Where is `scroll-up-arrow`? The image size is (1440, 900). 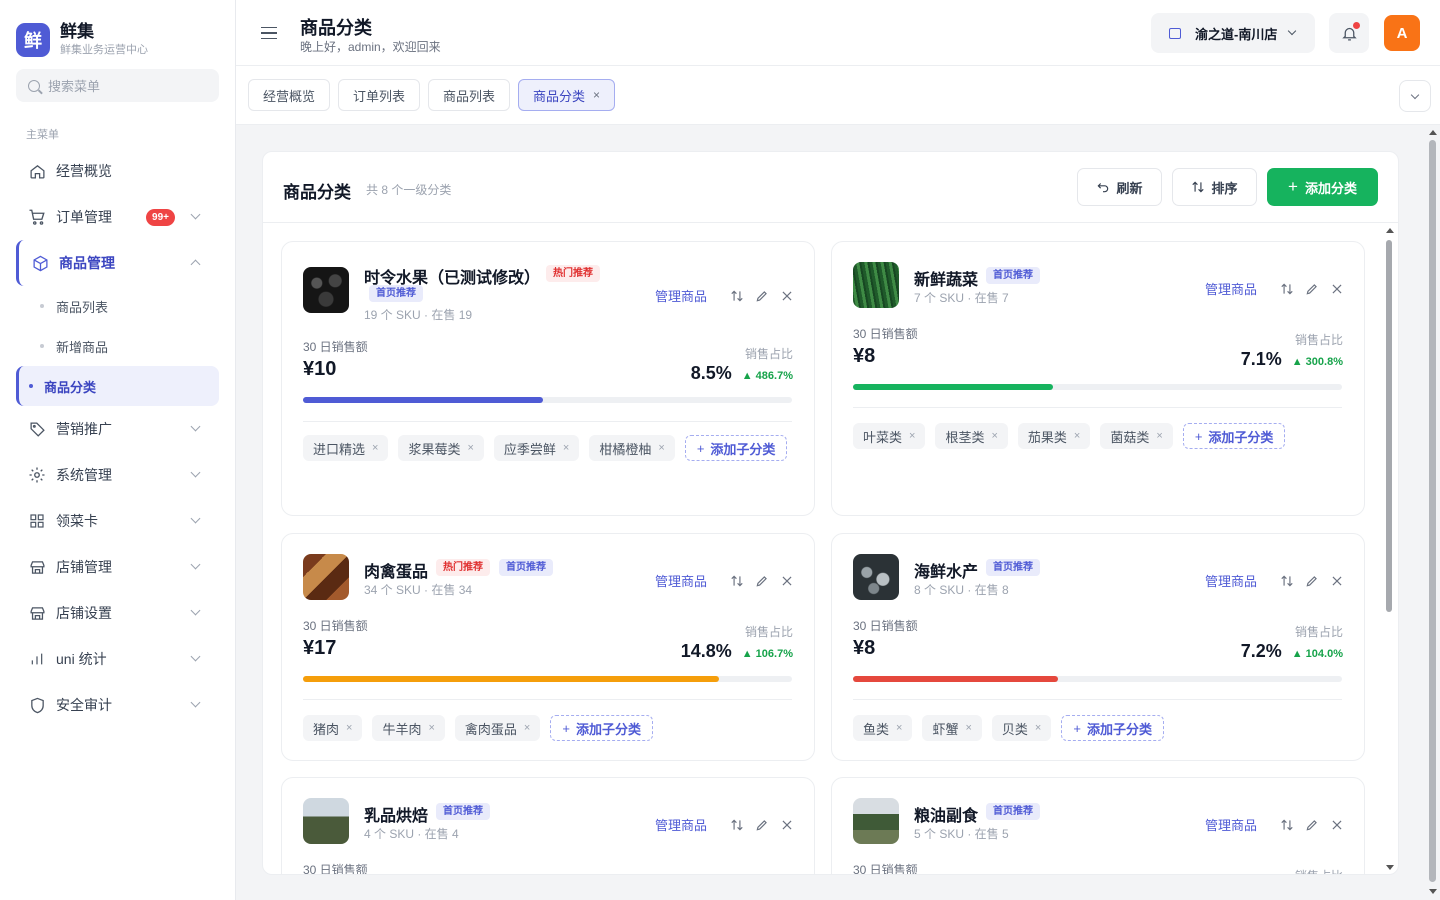 scroll-up-arrow is located at coordinates (1390, 230).